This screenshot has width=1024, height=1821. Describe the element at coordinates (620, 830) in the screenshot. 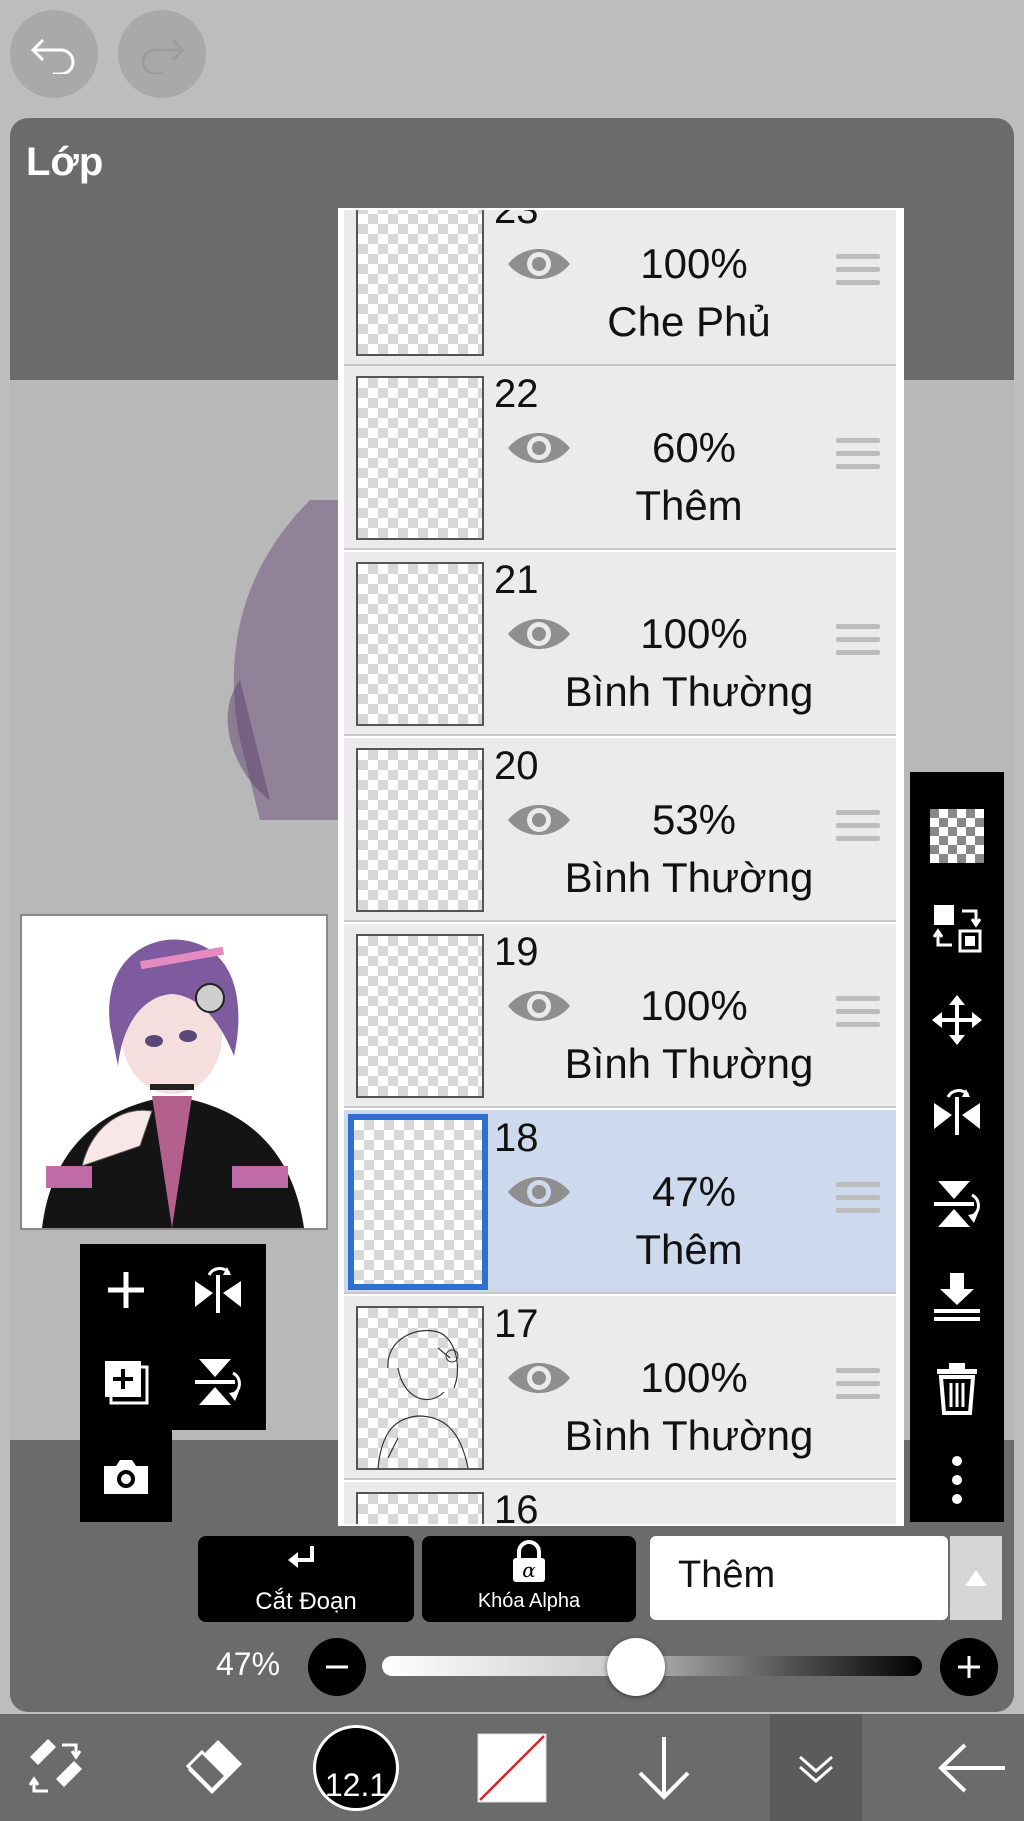

I see `layer-row: 20 53% Bình Thường` at that location.